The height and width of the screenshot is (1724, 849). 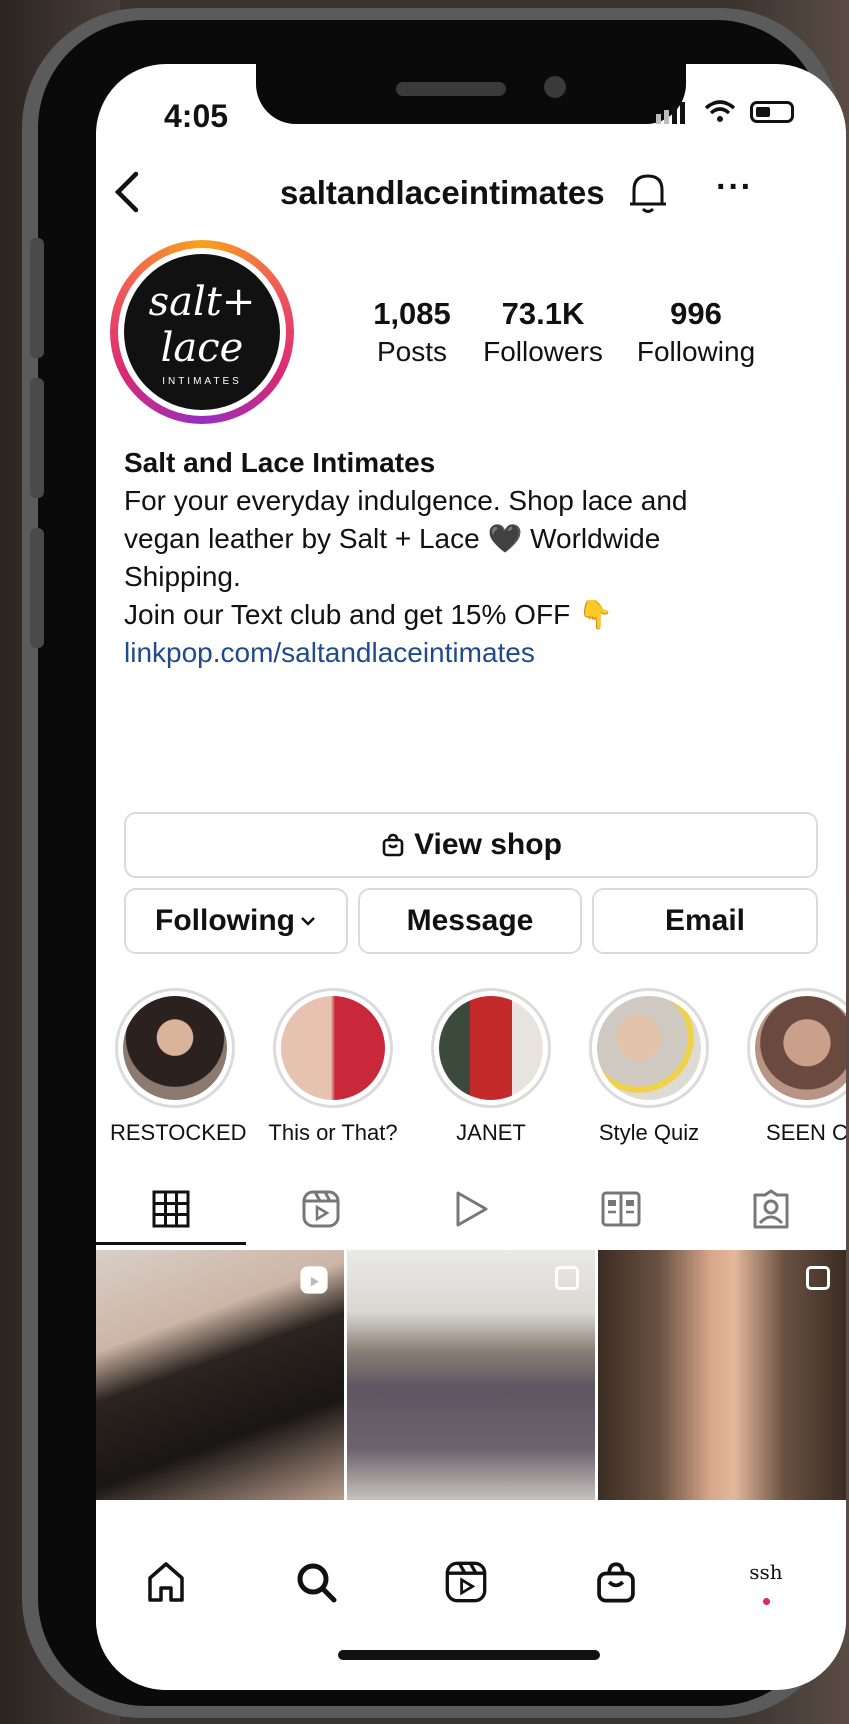 I want to click on bio-line: vegan leather by Salt + Lace 🖤 Worldwide, so click(x=392, y=538).